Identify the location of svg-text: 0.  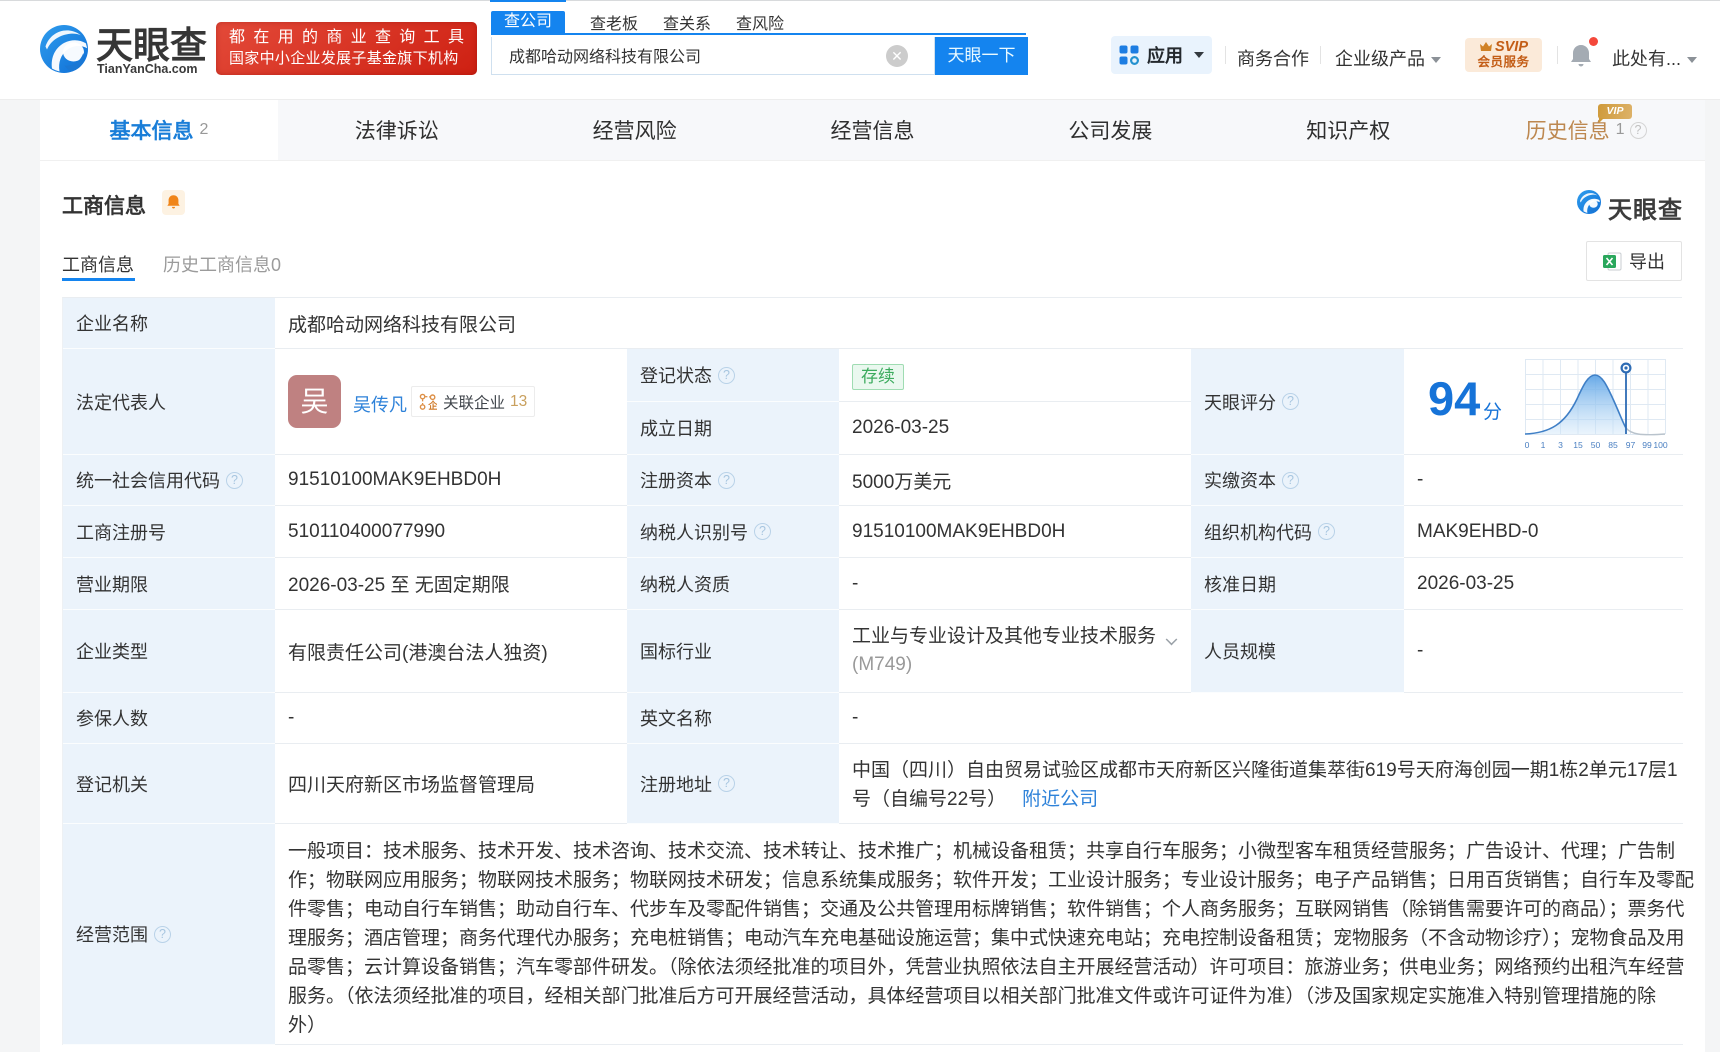
(1527, 445).